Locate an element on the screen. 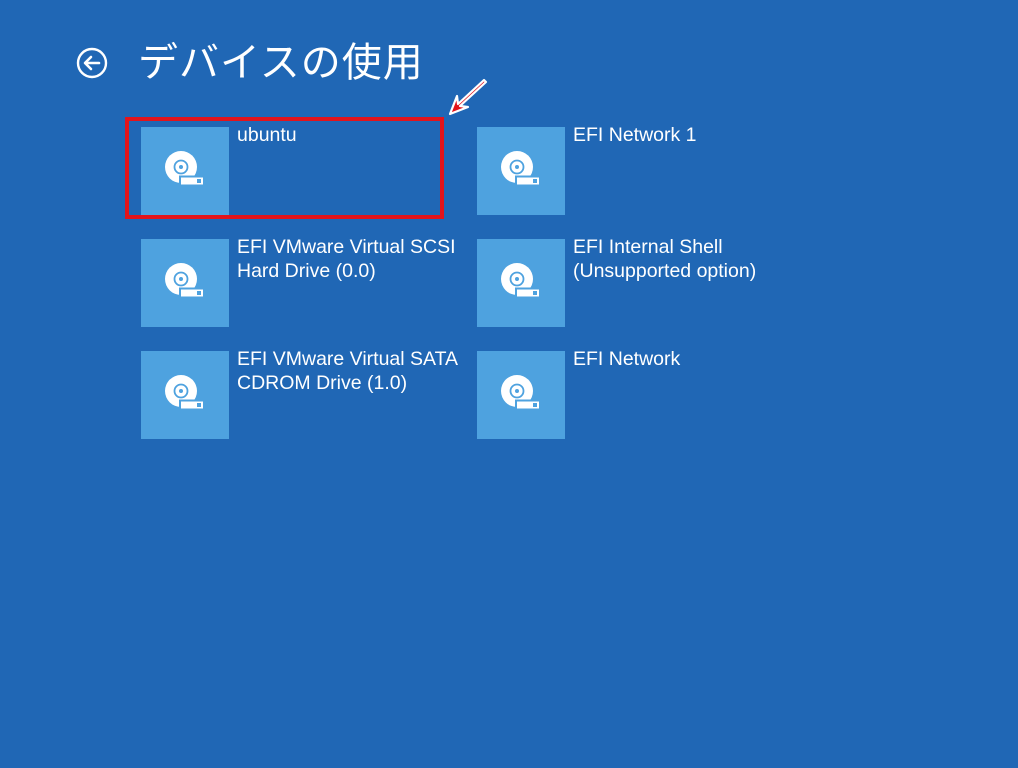 This screenshot has width=1018, height=768. device-label: EFI Network is located at coordinates (627, 359).